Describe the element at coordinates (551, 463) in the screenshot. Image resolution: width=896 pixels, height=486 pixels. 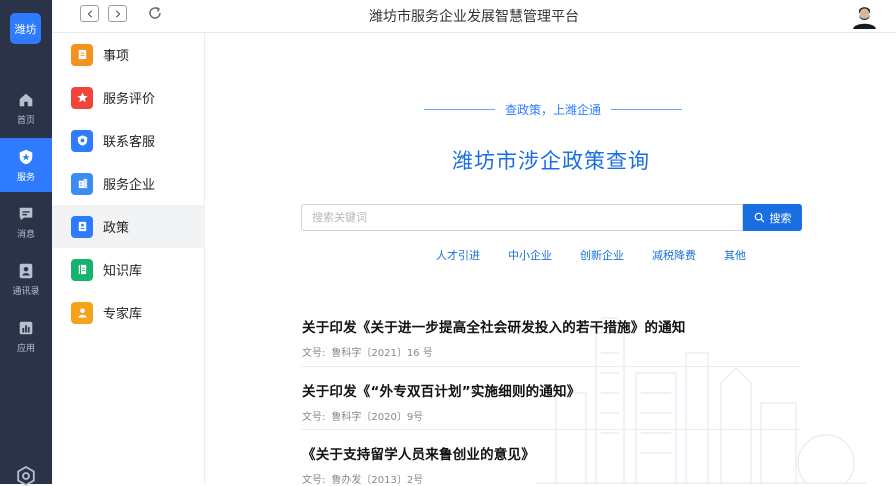
I see `policy-list-item: 《关于支持留学人员来鲁创业的意见》 文号: 鲁办发〔2013〕2号` at that location.